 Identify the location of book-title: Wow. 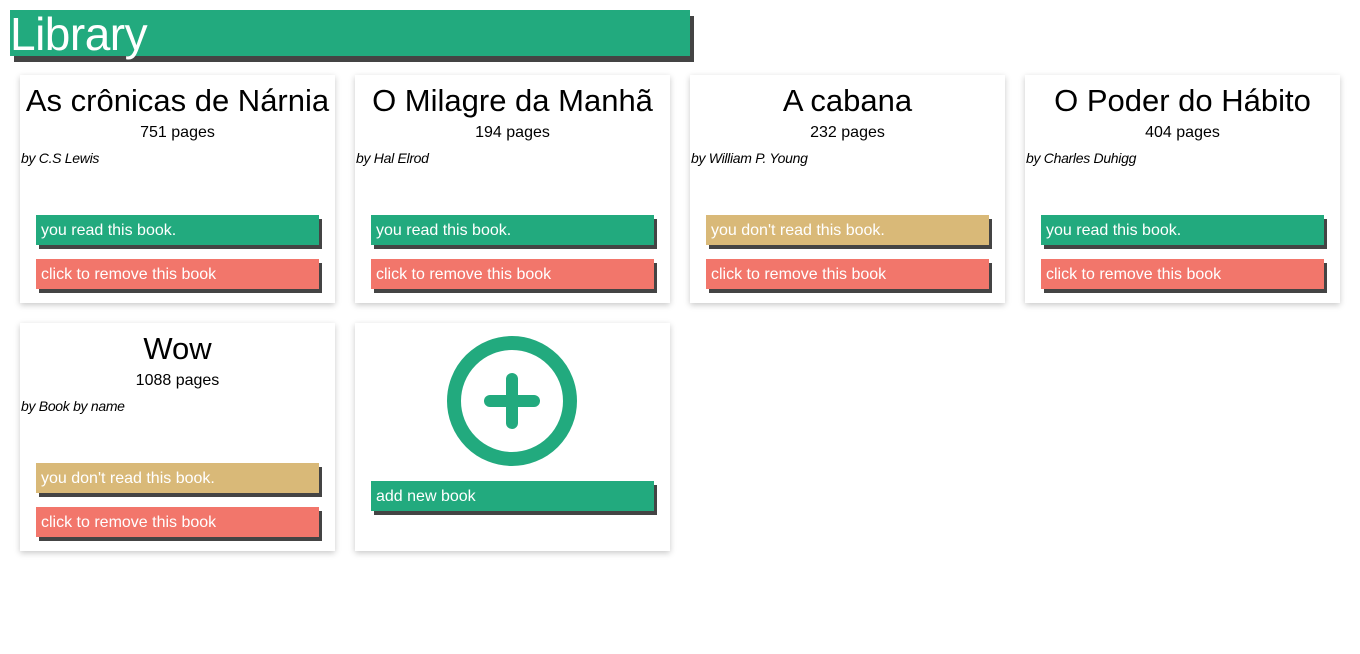
(177, 348).